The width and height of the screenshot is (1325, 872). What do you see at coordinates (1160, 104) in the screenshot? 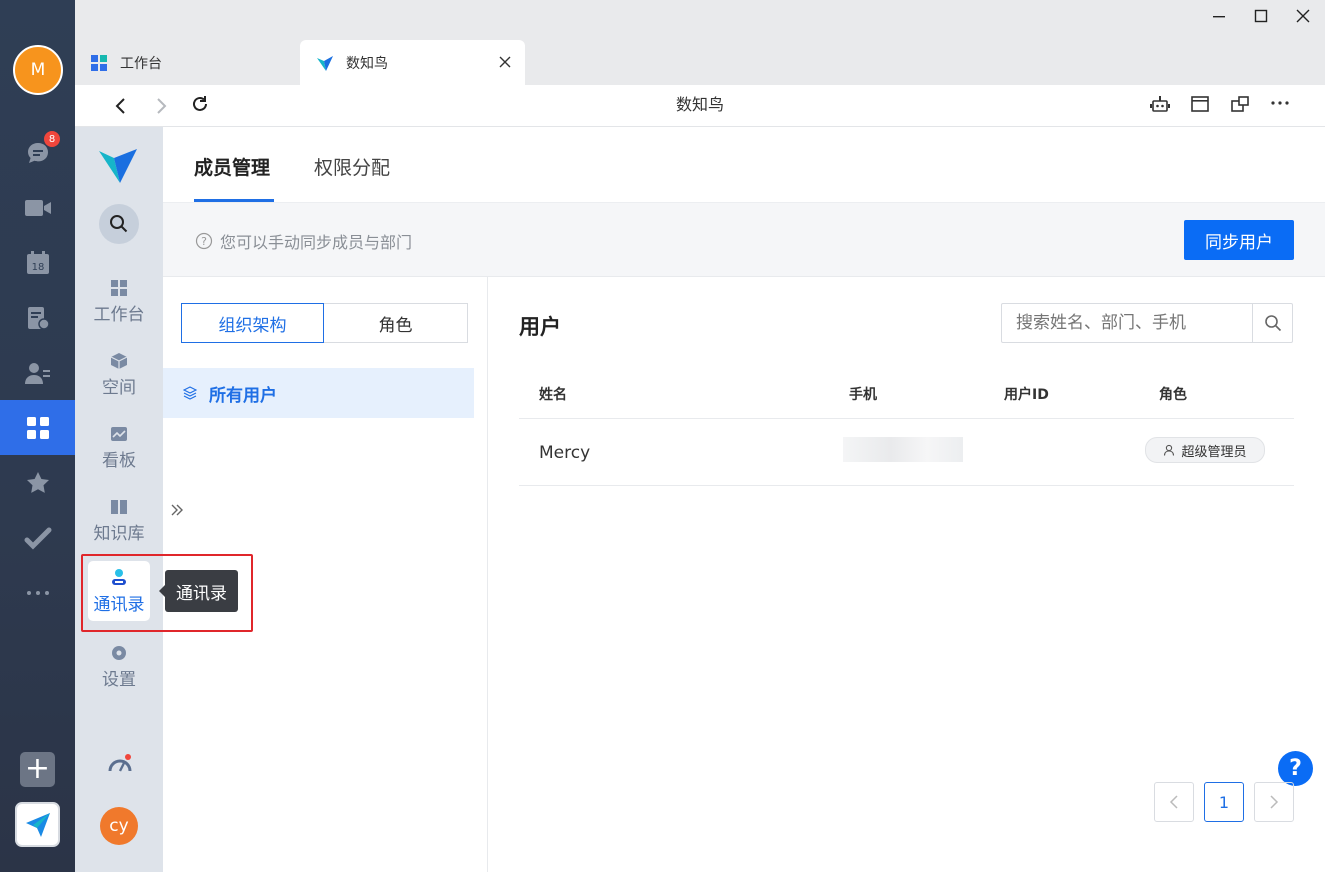
I see `robot-icon` at bounding box center [1160, 104].